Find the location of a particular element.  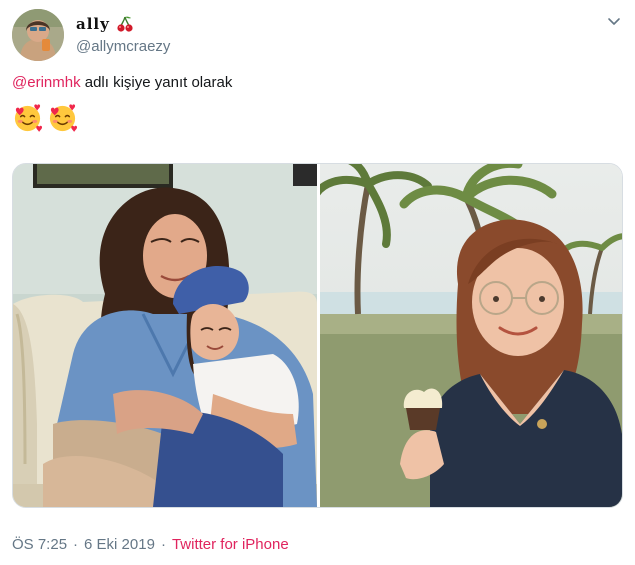

reply-text: adlı kişiye yanıt olarak is located at coordinates (158, 82).